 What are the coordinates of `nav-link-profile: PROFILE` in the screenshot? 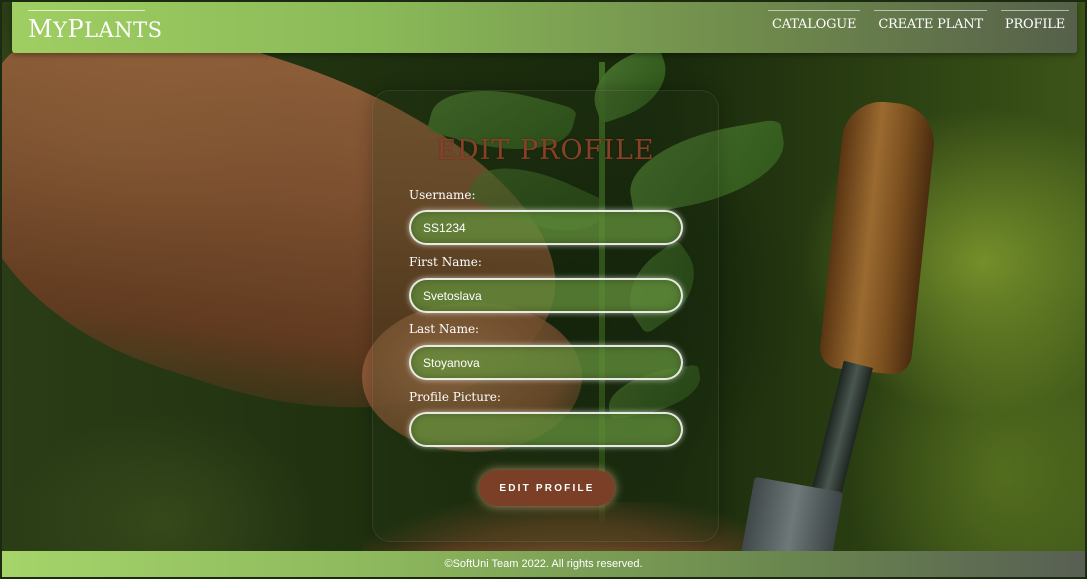 It's located at (1034, 21).